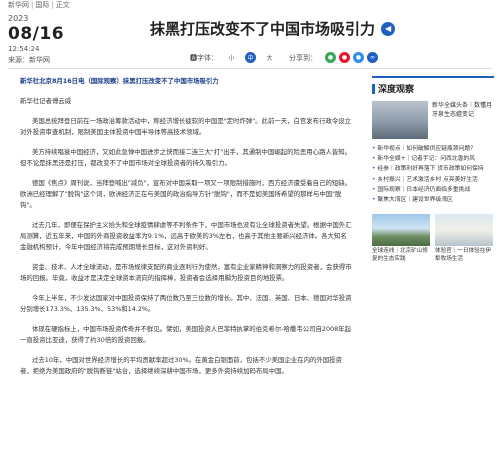  What do you see at coordinates (207, 57) in the screenshot?
I see `font-size-label: 字体：` at bounding box center [207, 57].